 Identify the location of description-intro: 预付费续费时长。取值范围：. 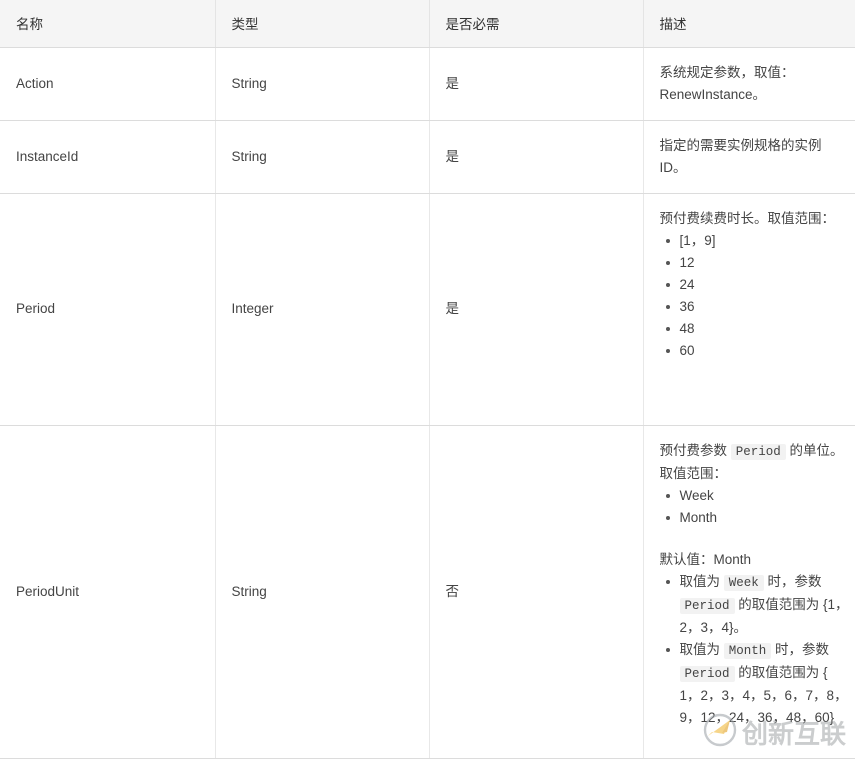
(747, 218).